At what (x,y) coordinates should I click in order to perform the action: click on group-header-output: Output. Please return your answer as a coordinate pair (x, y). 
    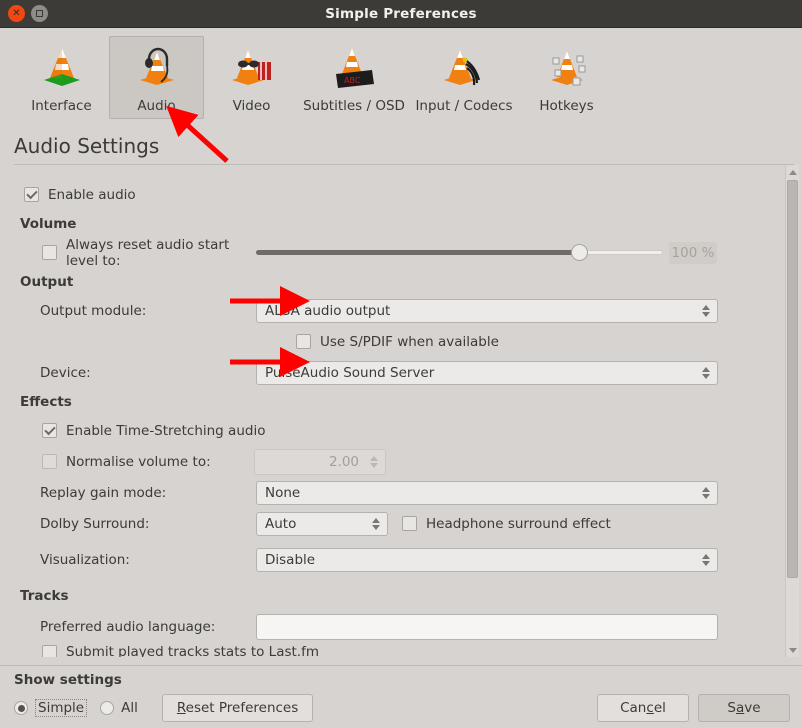
    Looking at the image, I should click on (47, 281).